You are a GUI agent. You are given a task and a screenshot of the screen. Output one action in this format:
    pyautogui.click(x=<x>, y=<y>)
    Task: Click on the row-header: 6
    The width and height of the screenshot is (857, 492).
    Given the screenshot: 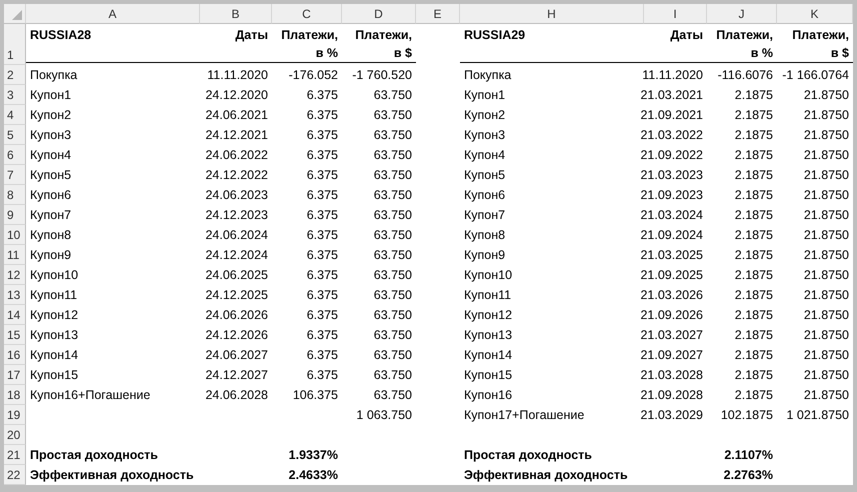 What is the action you would take?
    pyautogui.click(x=15, y=155)
    